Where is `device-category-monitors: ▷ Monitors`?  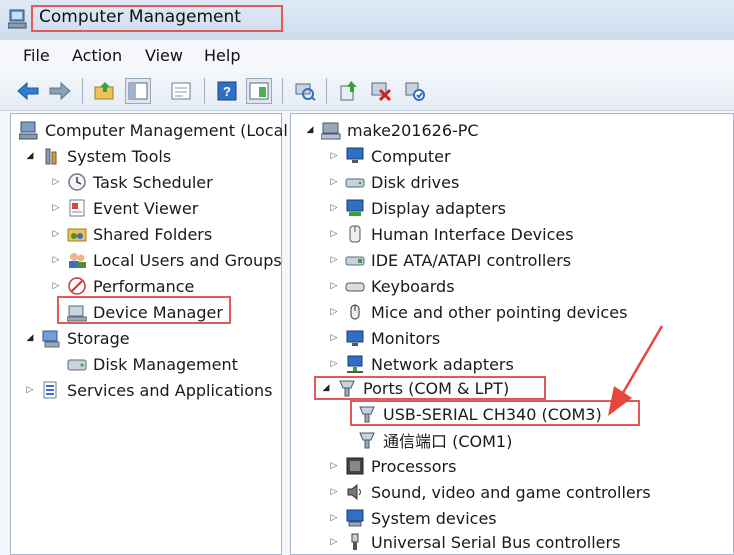
device-category-monitors: ▷ Monitors is located at coordinates (384, 338).